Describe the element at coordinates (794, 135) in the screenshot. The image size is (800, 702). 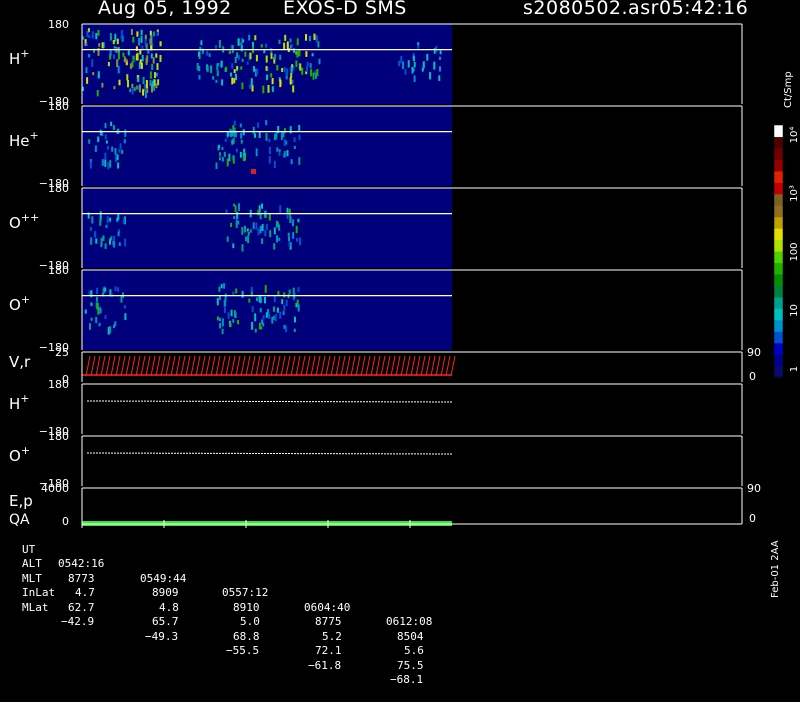
I see `colorbar-tick: 10⁴` at that location.